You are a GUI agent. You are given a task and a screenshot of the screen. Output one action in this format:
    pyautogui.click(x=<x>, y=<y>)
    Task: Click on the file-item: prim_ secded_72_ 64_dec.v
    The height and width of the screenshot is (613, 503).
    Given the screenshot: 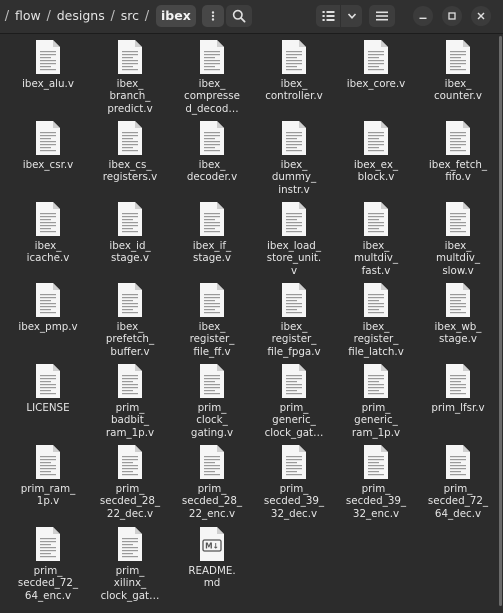 What is the action you would take?
    pyautogui.click(x=458, y=482)
    